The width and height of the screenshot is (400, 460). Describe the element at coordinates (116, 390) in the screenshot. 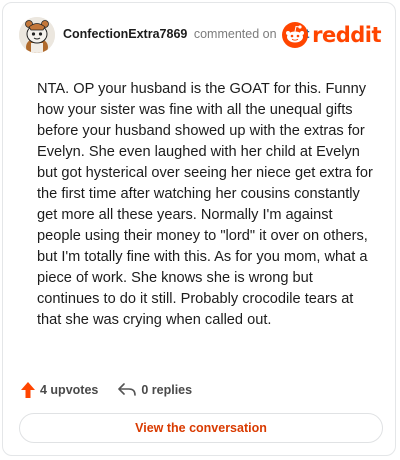

I see `comment-actions: 4 upvotes 0 replies` at that location.